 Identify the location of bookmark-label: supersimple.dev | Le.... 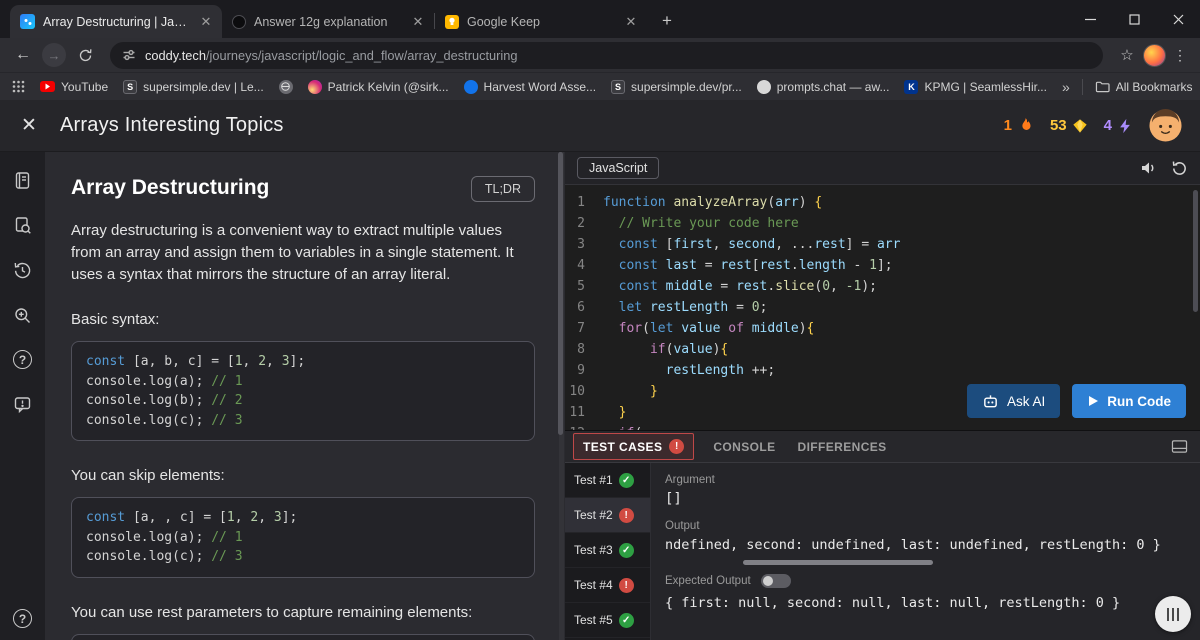
(203, 86).